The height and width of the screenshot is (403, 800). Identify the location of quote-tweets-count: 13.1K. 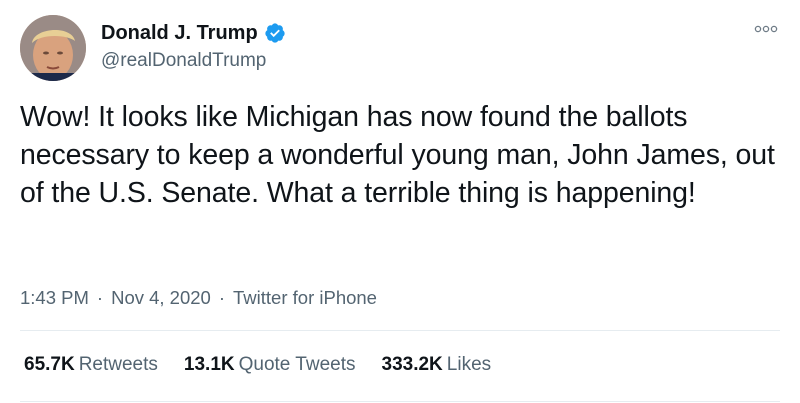
(209, 364).